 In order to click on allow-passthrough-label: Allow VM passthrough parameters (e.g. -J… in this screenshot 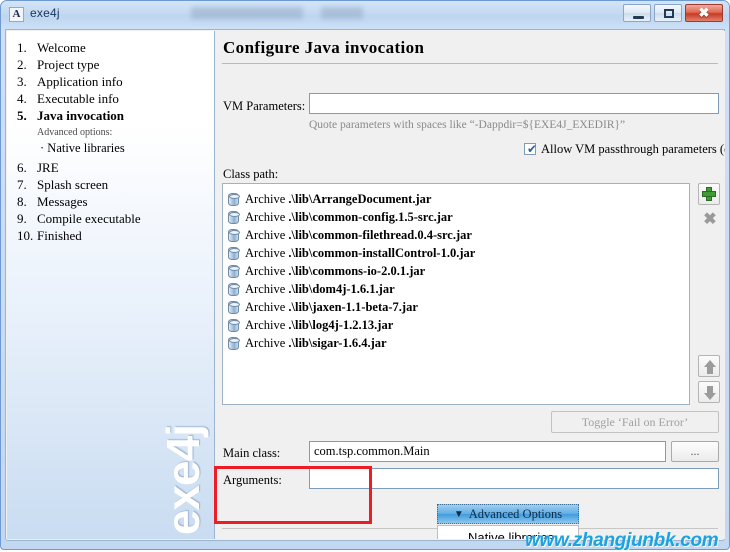, I will do `click(633, 149)`.